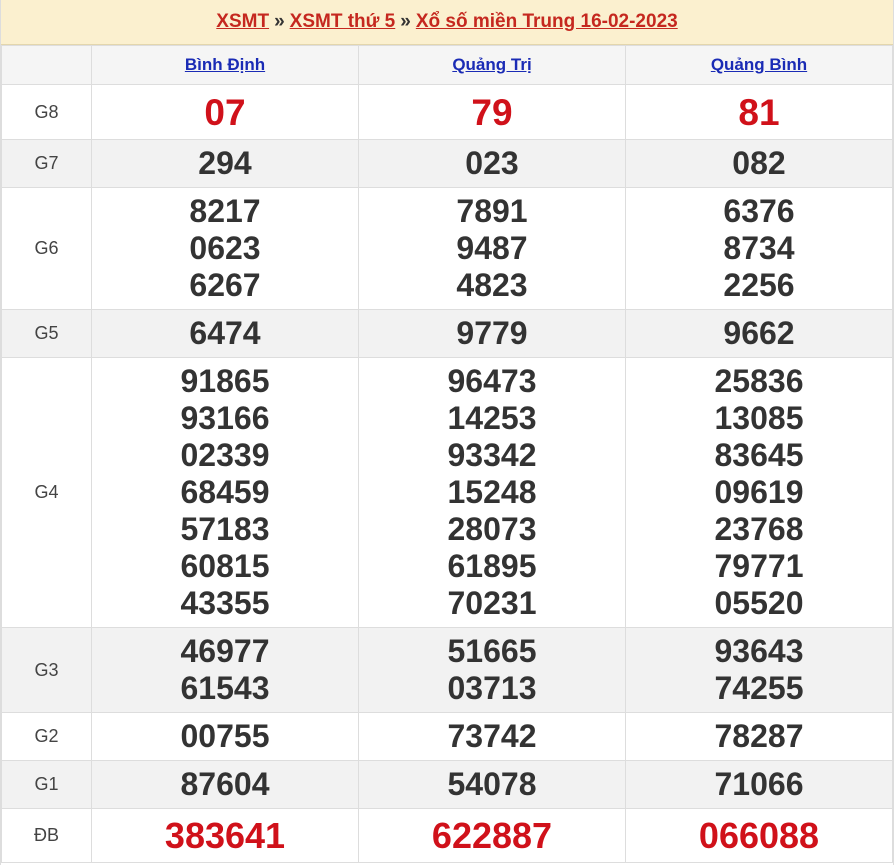 The width and height of the screenshot is (894, 865). What do you see at coordinates (492, 381) in the screenshot?
I see `prize-number: 96473` at bounding box center [492, 381].